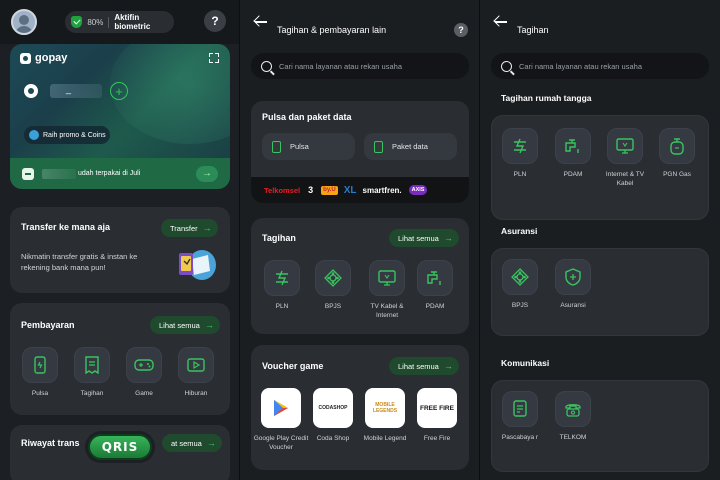 This screenshot has height=480, width=720. What do you see at coordinates (385, 415) in the screenshot?
I see `mobile-legend-voucher: MOBILE LEGENDS Mobile Legend` at bounding box center [385, 415].